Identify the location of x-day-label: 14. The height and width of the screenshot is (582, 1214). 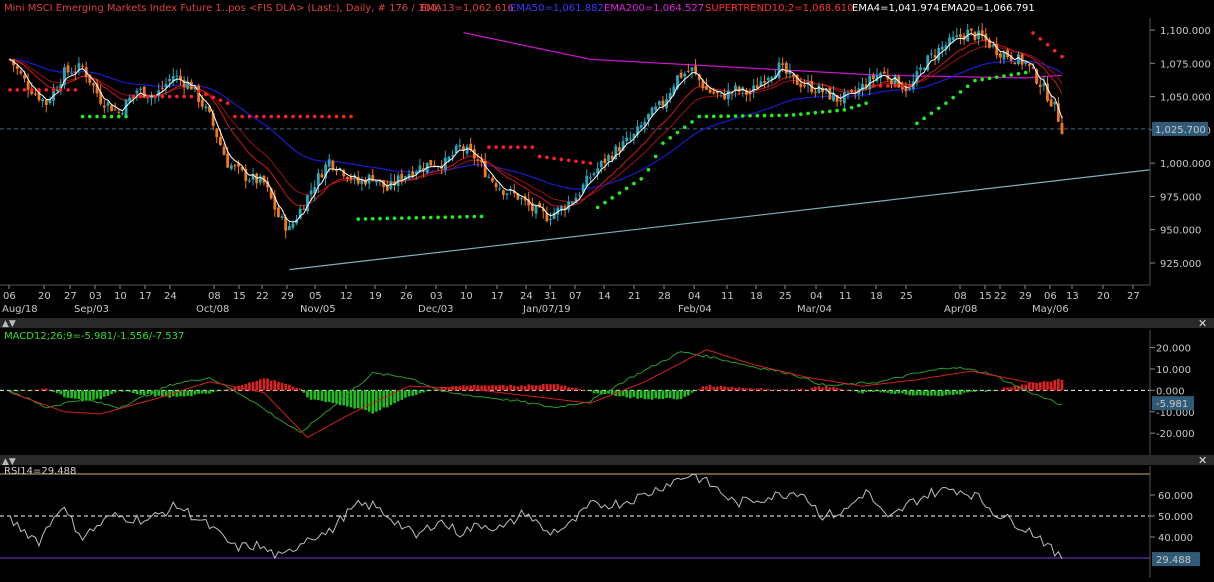
(604, 296).